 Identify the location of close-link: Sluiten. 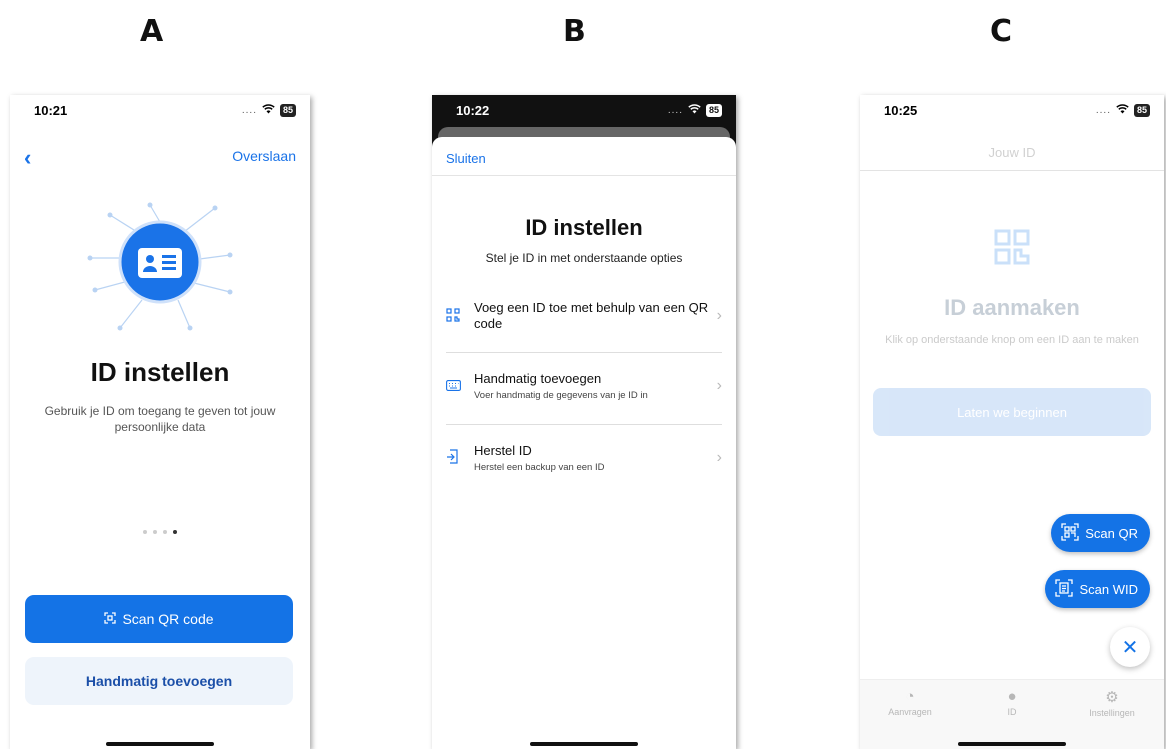
(466, 158).